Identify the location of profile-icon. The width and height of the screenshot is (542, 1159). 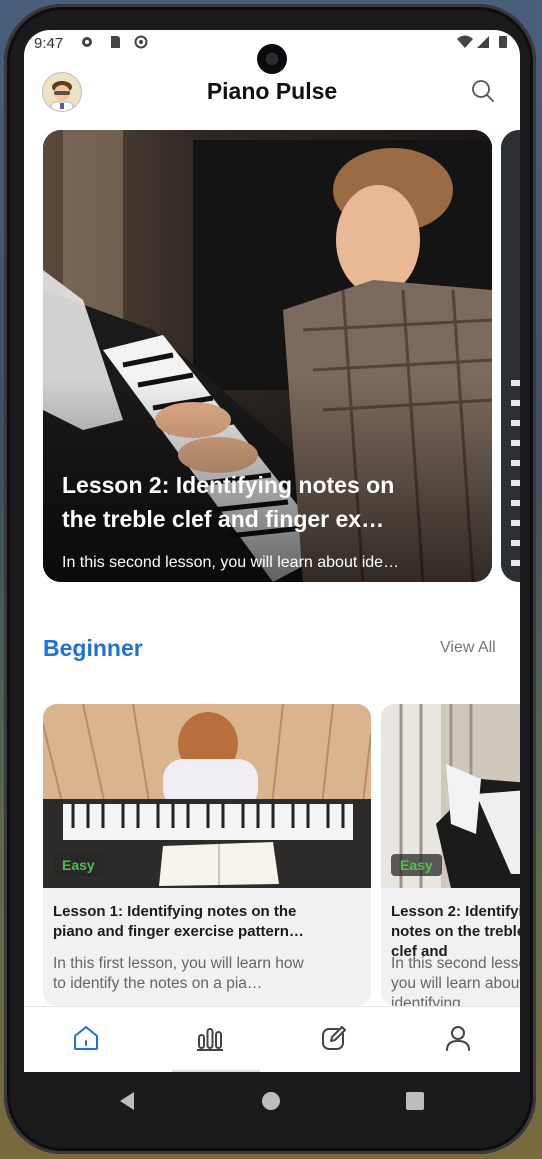
(458, 1038).